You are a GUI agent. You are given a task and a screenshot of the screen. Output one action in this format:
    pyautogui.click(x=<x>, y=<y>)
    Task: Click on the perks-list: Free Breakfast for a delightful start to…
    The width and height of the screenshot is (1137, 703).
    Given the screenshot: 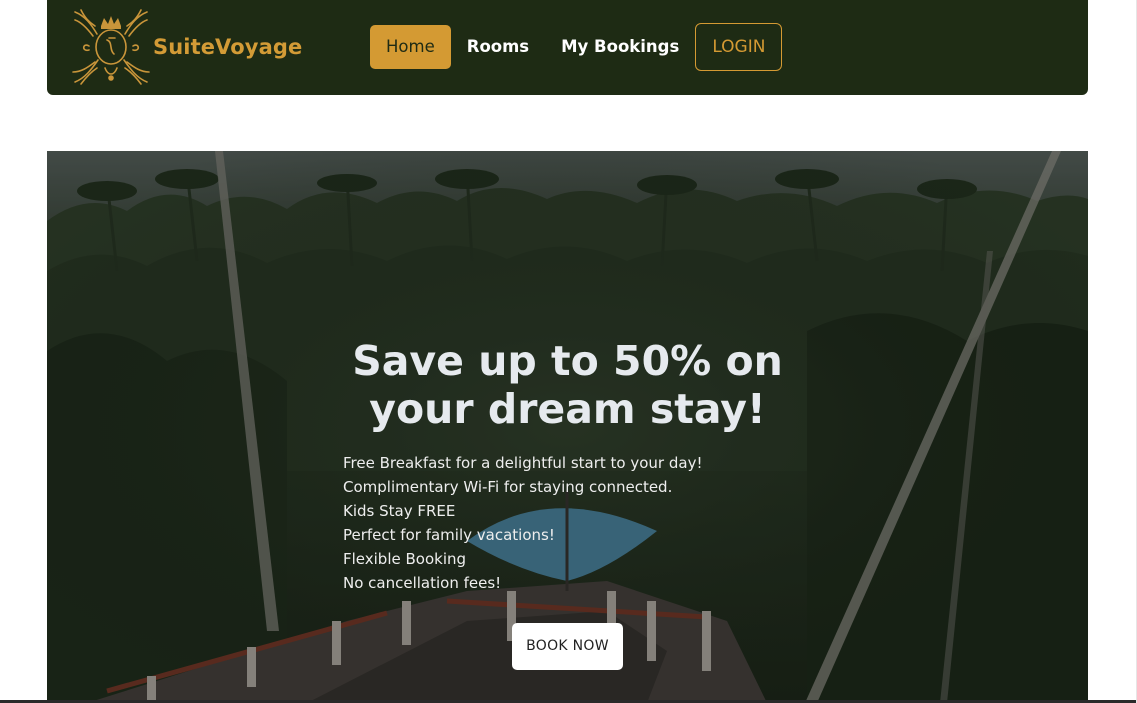 What is the action you would take?
    pyautogui.click(x=522, y=523)
    